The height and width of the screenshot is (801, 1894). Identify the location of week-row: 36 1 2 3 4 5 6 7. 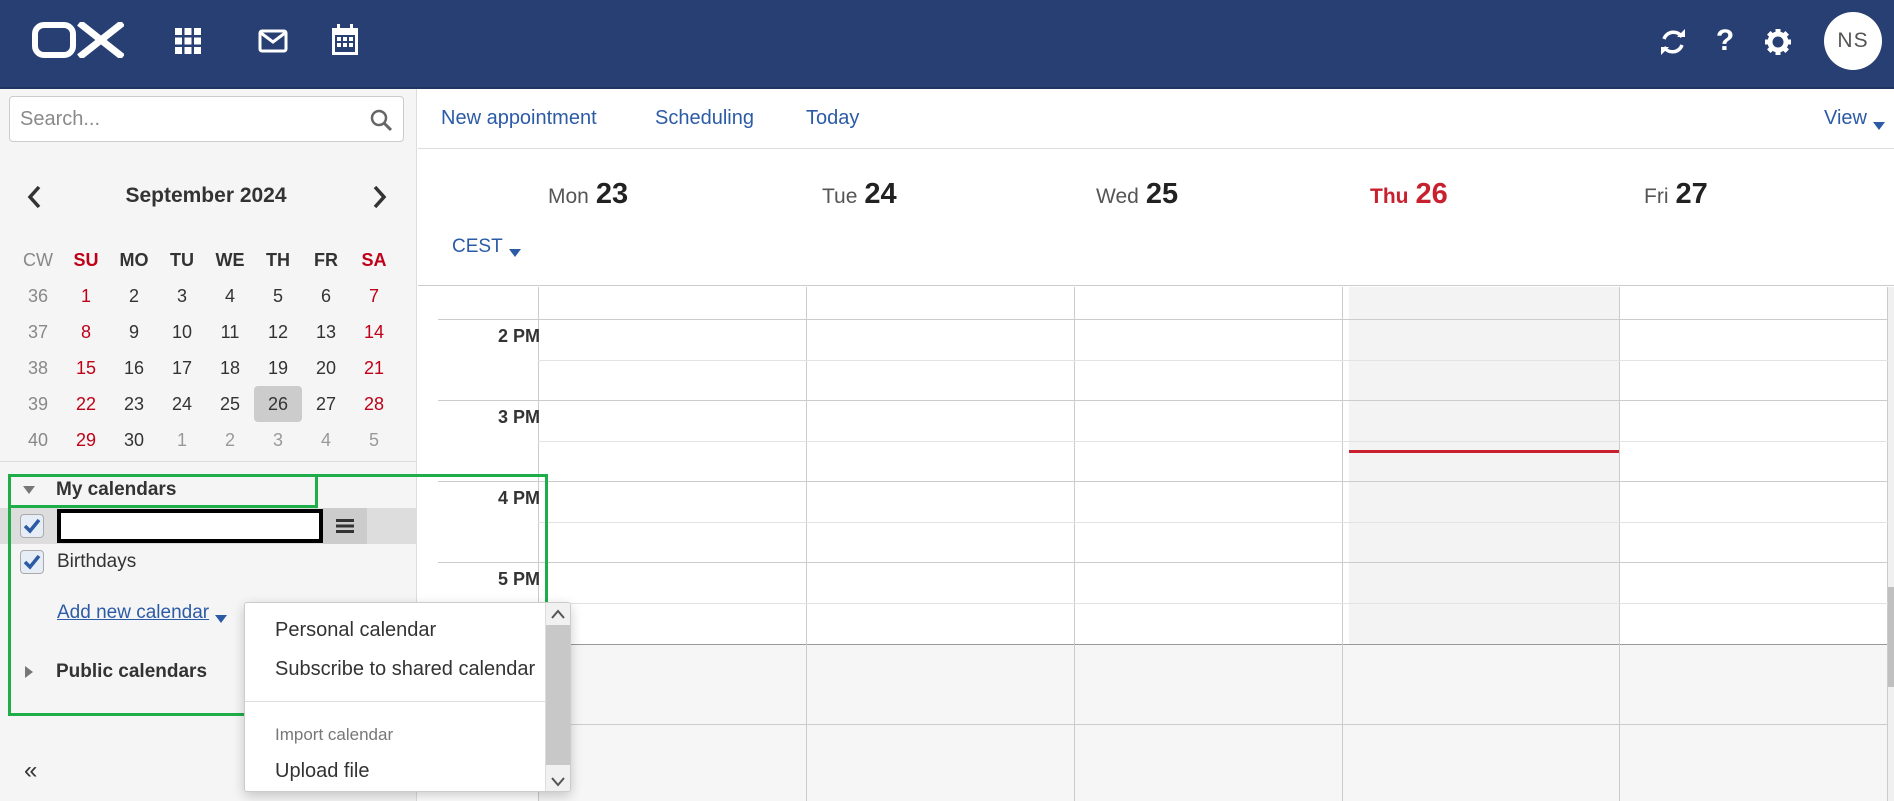
(206, 296).